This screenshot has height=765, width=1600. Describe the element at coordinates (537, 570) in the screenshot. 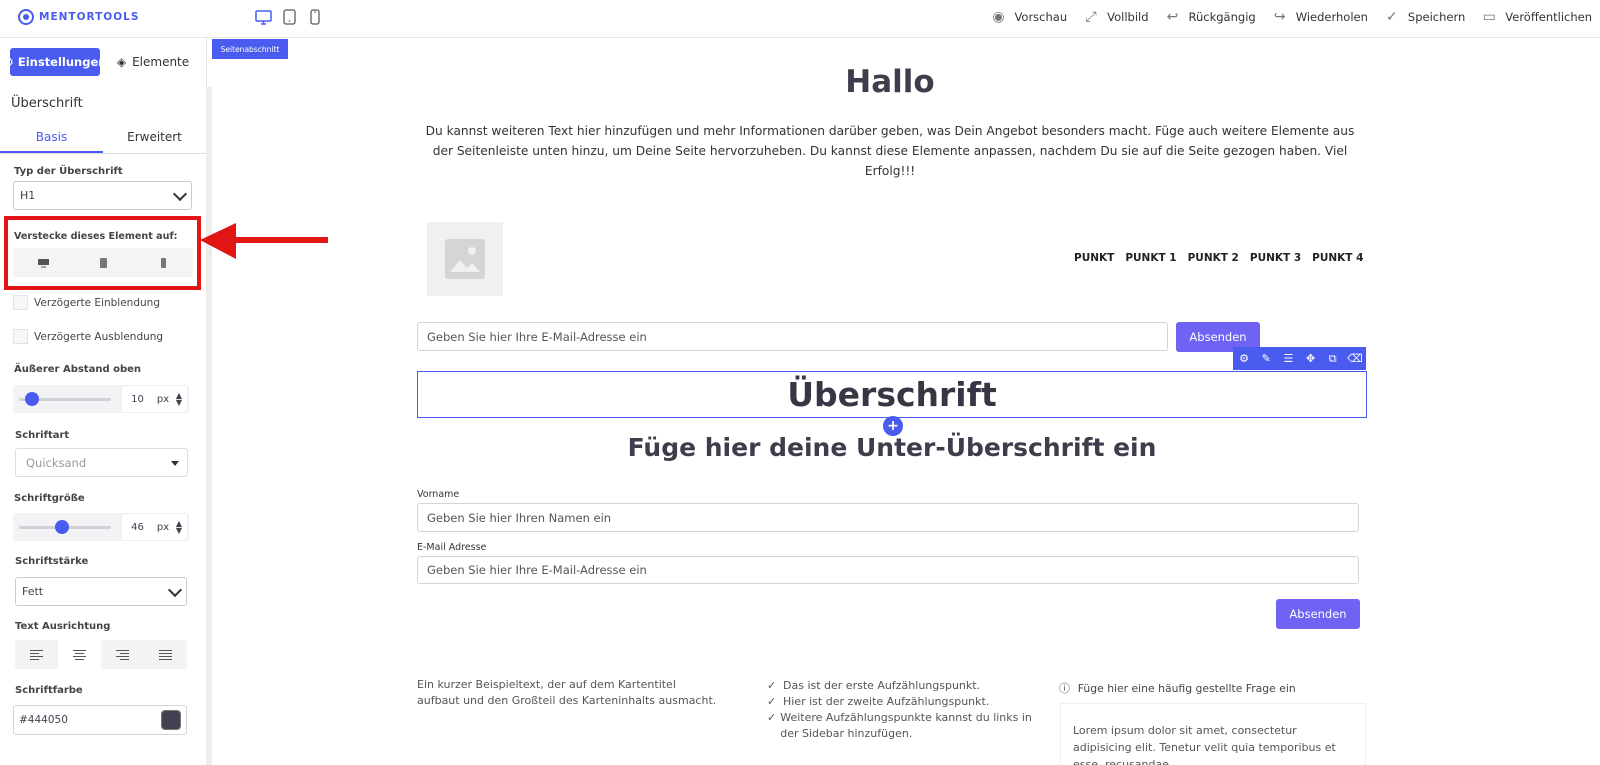

I see `email-field-placeholder: Geben Sie hier Ihre E-Mail-Adresse ein` at that location.